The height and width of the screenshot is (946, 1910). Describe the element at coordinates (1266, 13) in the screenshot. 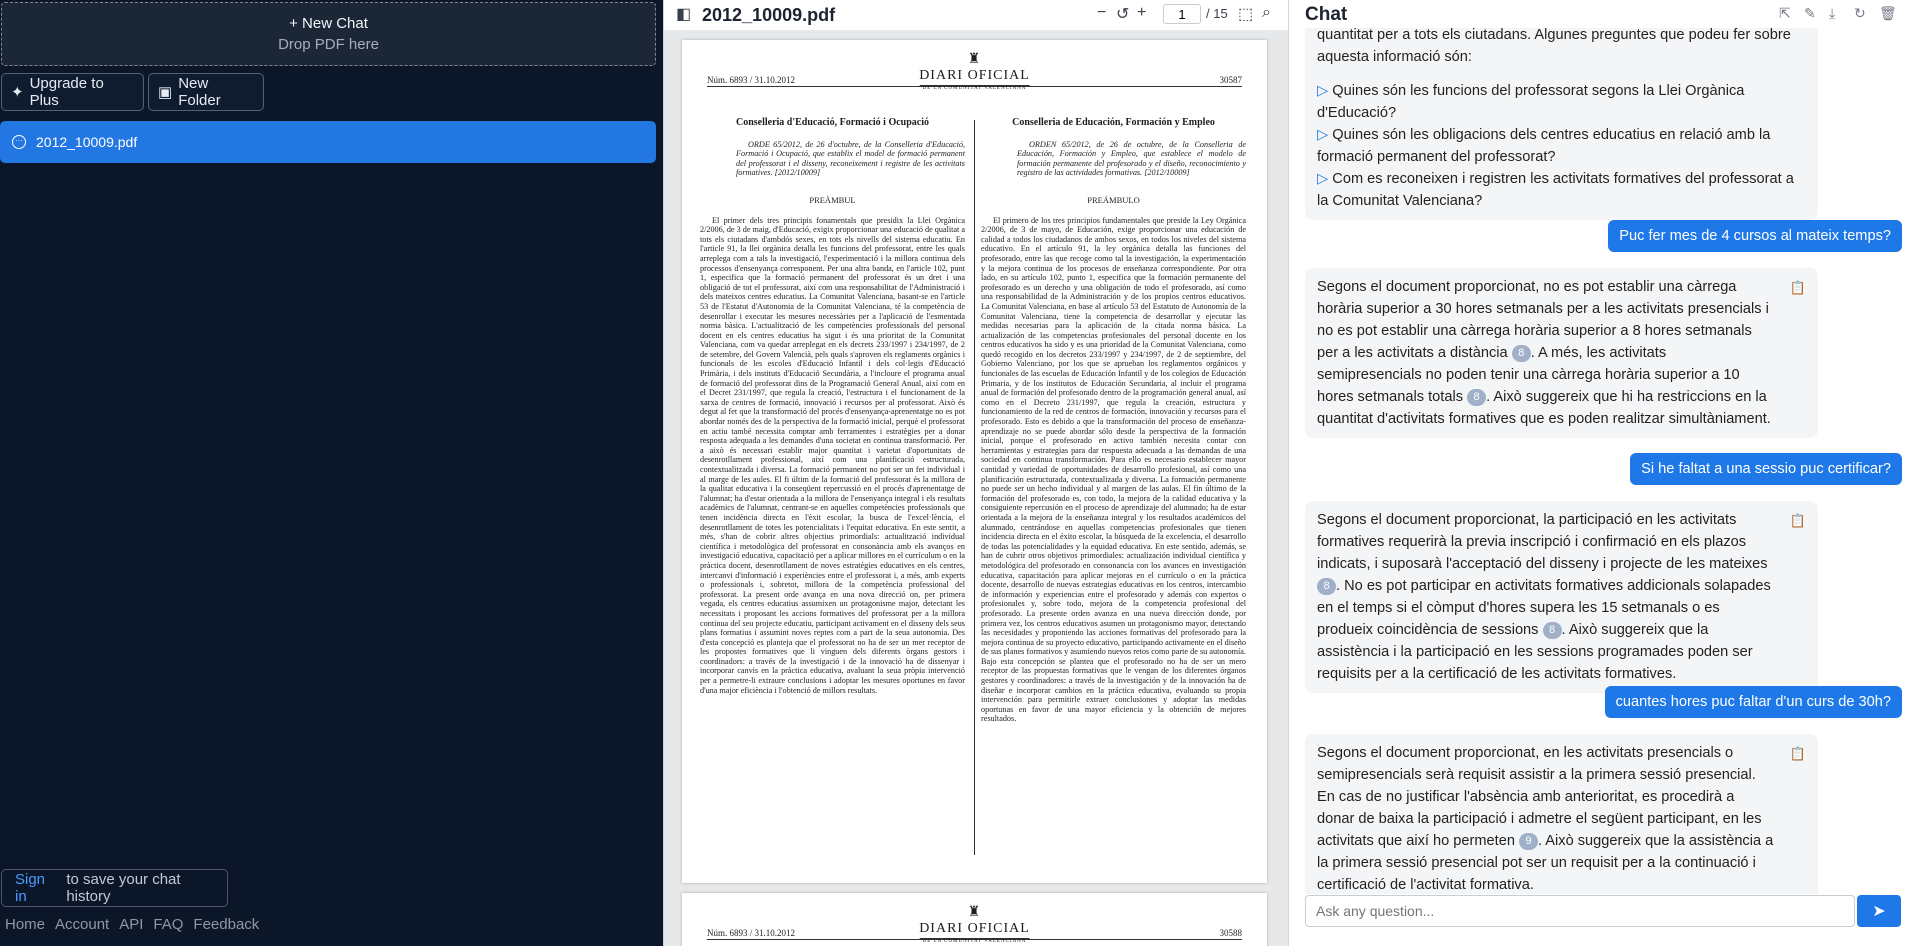

I see `search-icon: ⌕` at that location.